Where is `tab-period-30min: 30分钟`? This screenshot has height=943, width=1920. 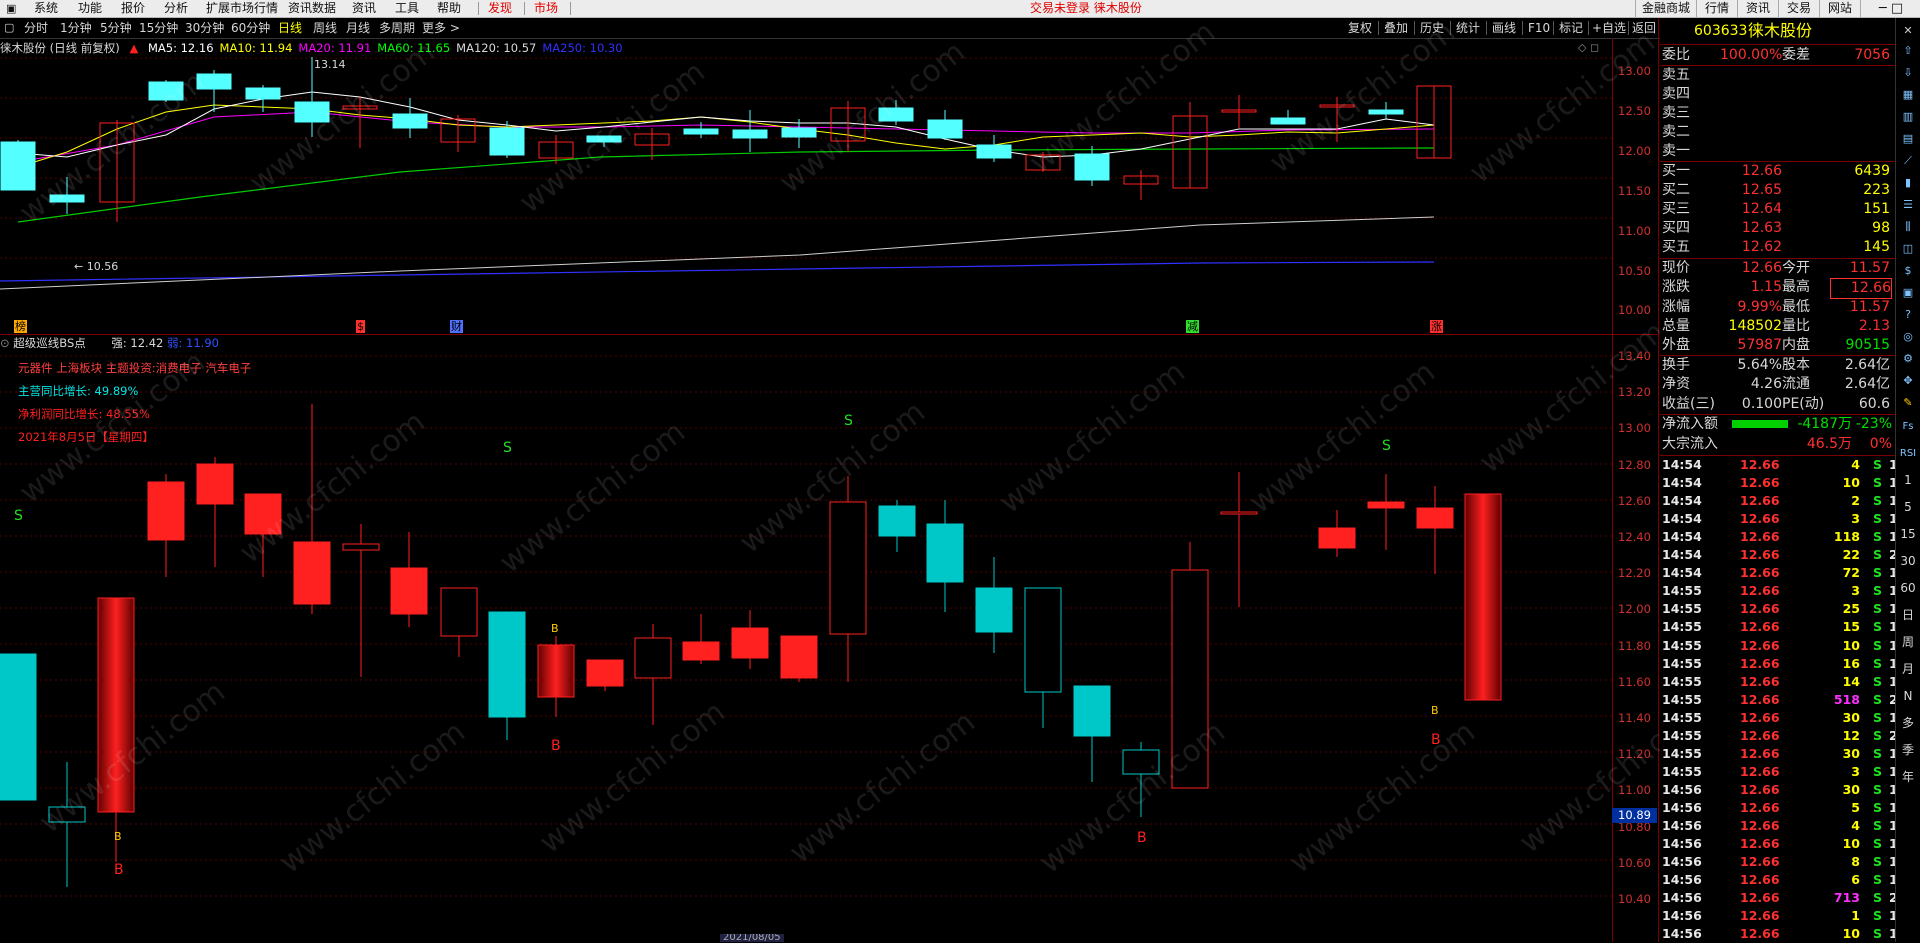
tab-period-30min: 30分钟 is located at coordinates (204, 28).